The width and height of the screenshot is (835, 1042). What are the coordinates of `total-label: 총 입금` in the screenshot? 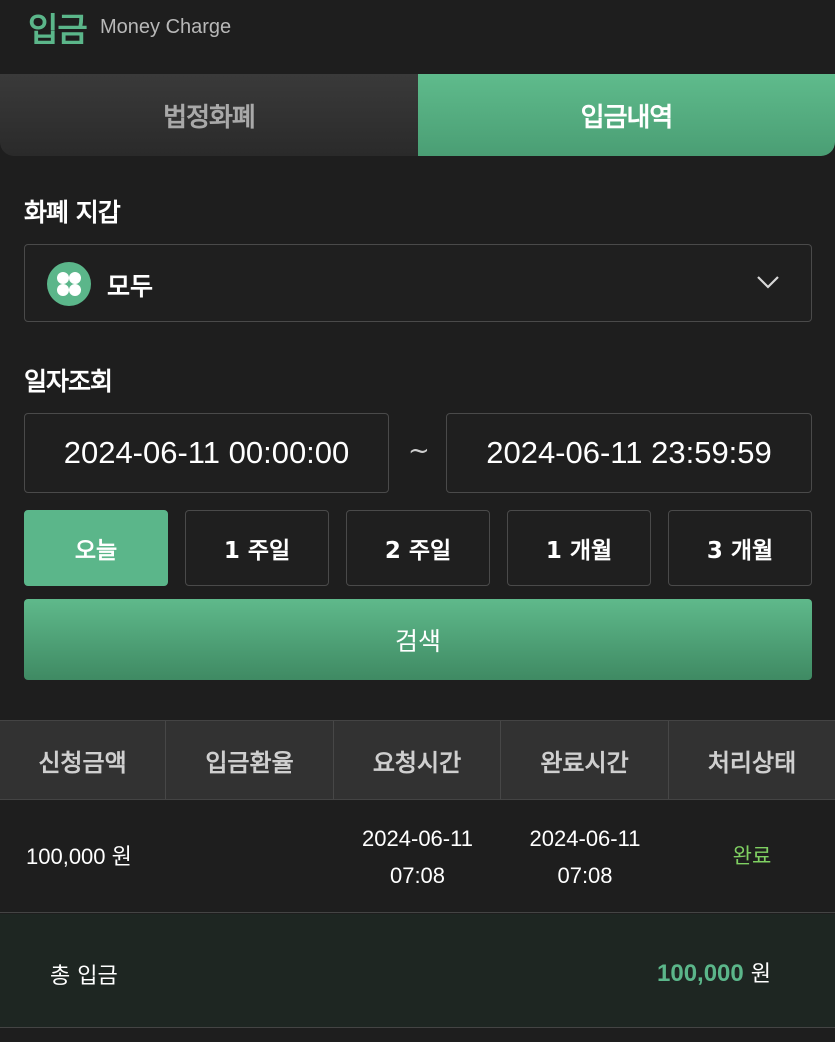 It's located at (84, 976).